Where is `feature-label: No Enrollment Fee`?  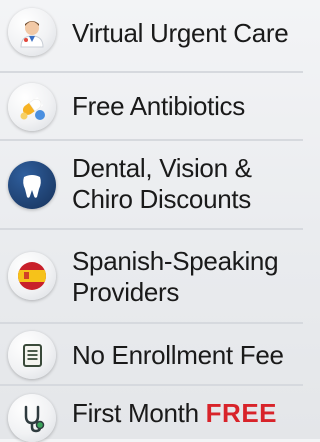 feature-label: No Enrollment Fee is located at coordinates (178, 355).